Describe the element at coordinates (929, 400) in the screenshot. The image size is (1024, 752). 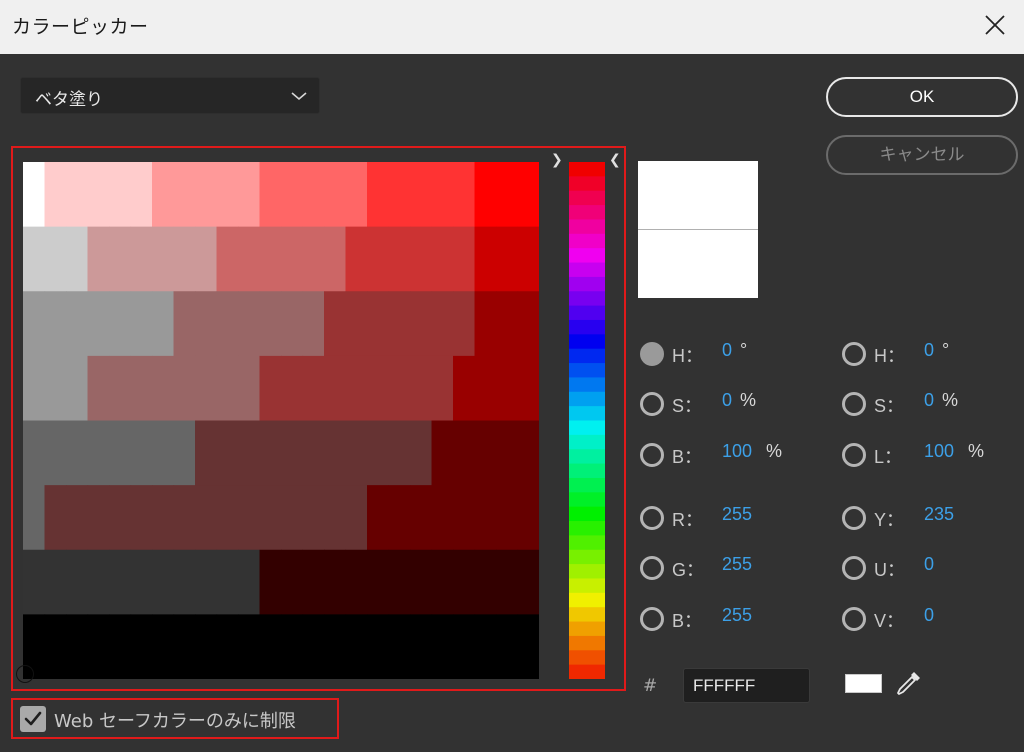
I see `hsl-s-value: 0` at that location.